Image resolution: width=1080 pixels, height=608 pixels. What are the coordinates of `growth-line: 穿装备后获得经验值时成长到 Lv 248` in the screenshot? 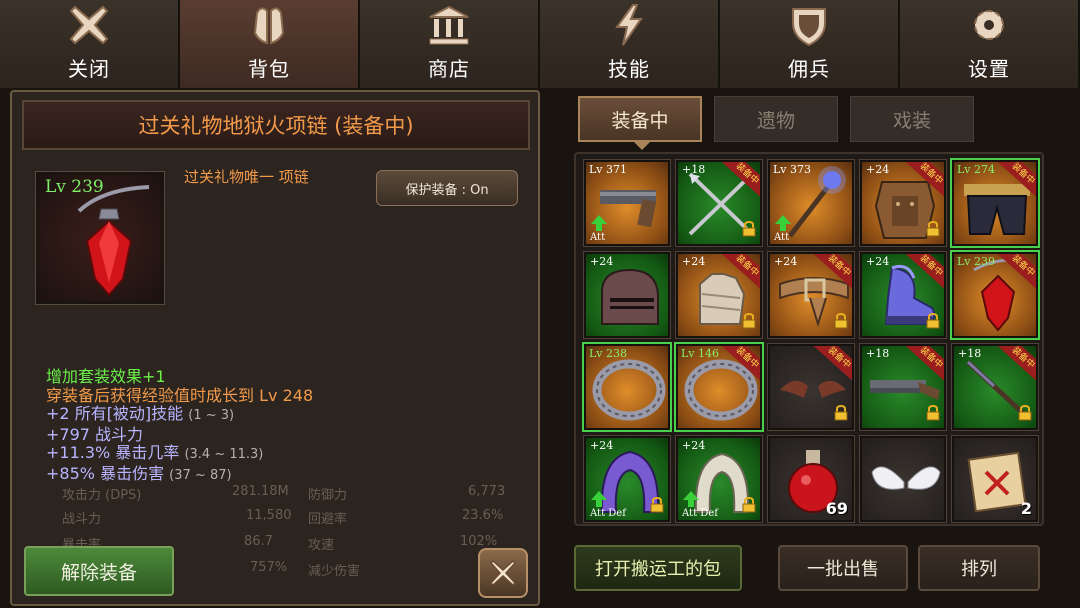 It's located at (180, 395).